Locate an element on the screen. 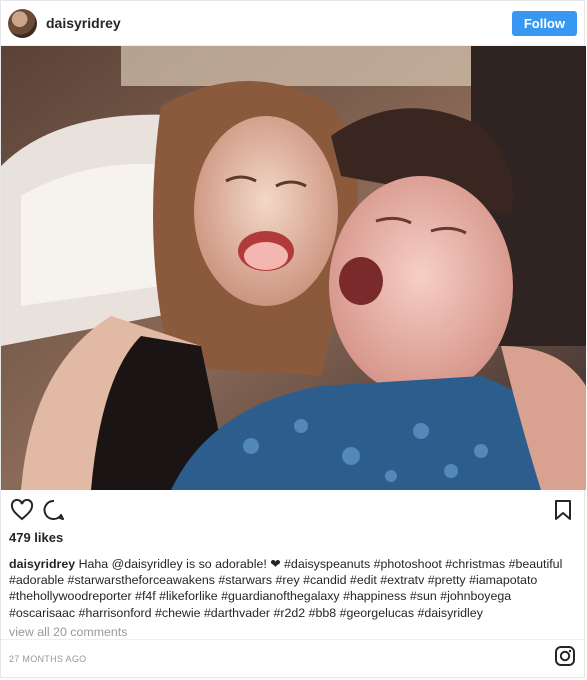 This screenshot has height=680, width=587. post-footer: 27 MONTHS AGO is located at coordinates (292, 658).